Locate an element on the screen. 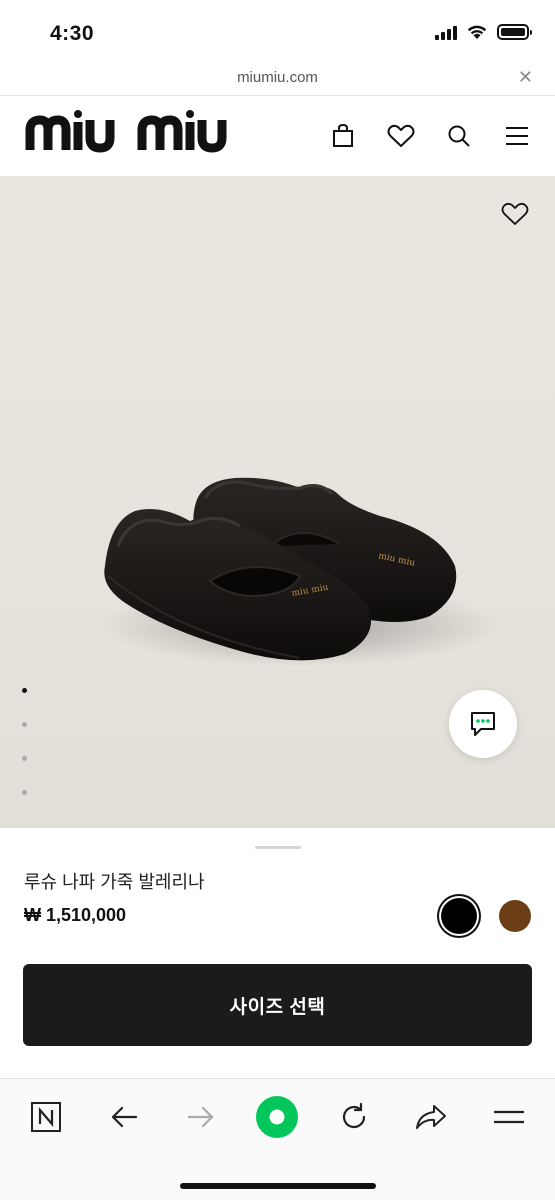 This screenshot has height=1200, width=555. brand-logo is located at coordinates (131, 134).